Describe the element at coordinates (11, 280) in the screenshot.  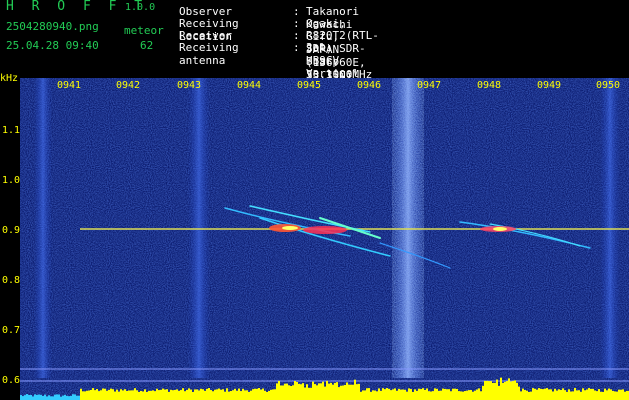
I see `freq-tick-label: 0.8` at that location.